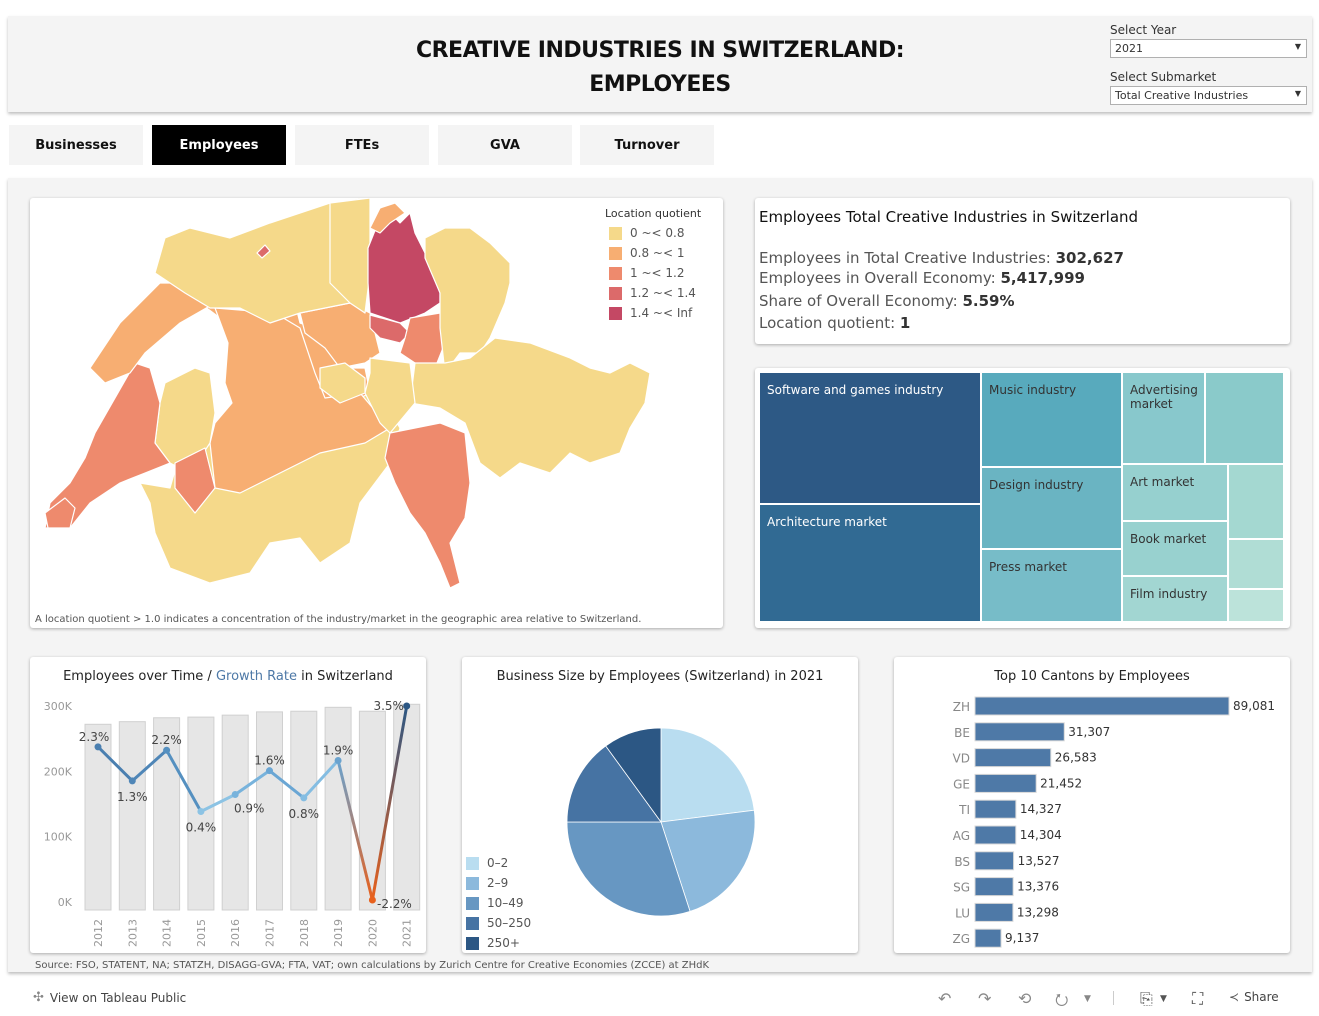 Image resolution: width=1319 pixels, height=1016 pixels. Describe the element at coordinates (1208, 95) in the screenshot. I see `submarket-select: Total Creative Industries ▼` at that location.